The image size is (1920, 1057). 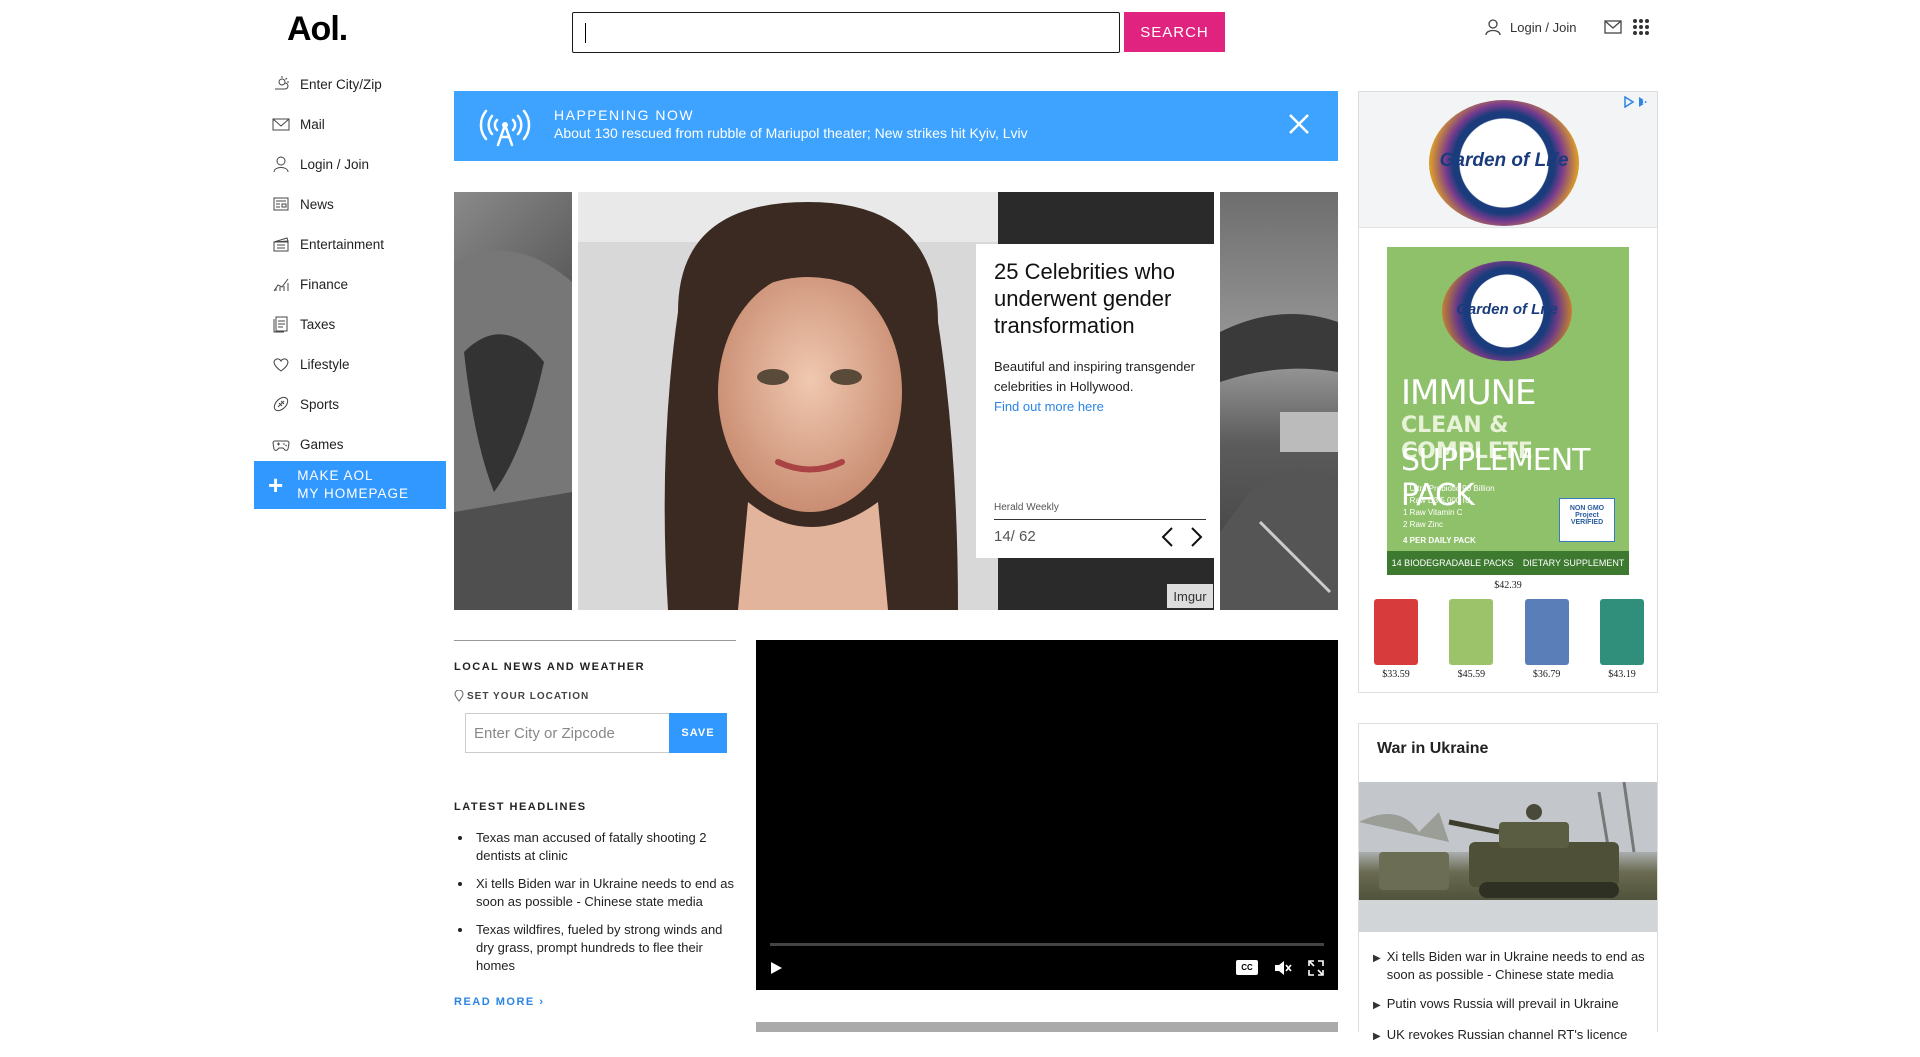 I want to click on header-login-label: Login / Join, so click(x=1543, y=27).